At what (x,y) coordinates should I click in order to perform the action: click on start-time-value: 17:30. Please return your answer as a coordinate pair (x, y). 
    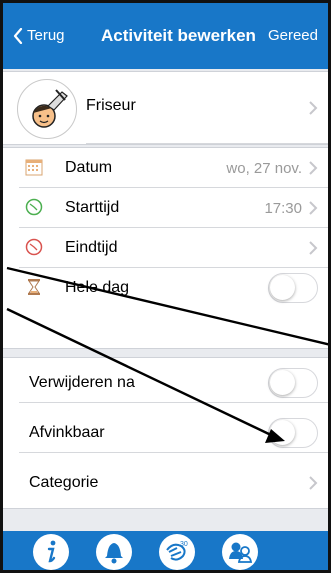
    Looking at the image, I should click on (283, 208).